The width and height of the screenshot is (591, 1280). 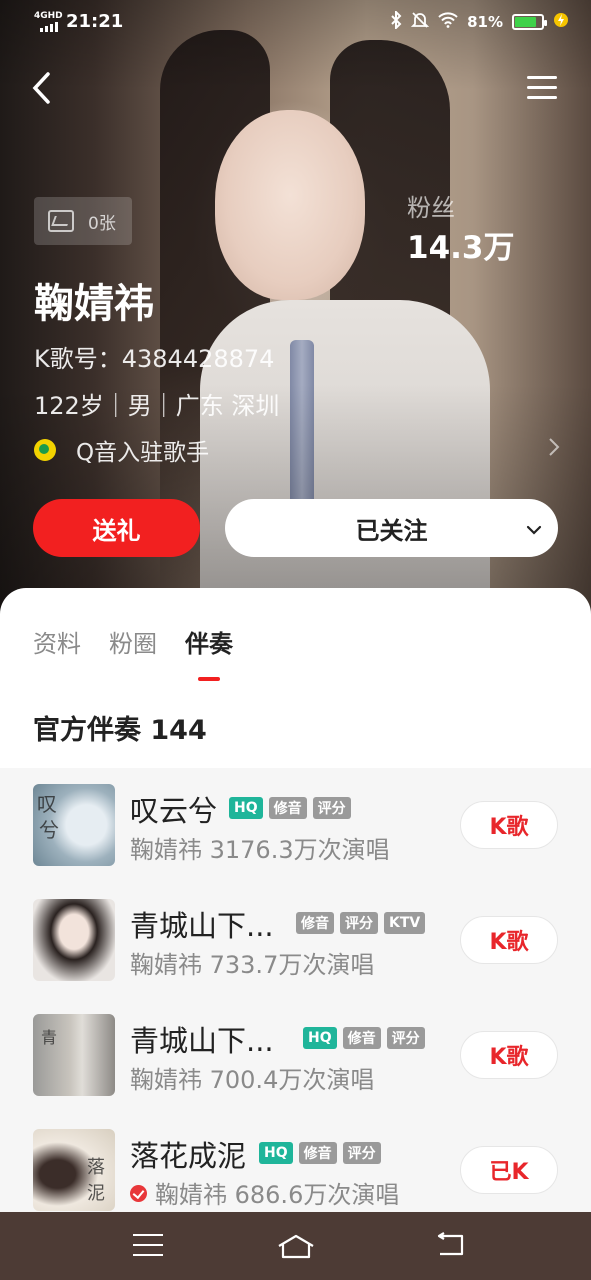 What do you see at coordinates (295, 940) in the screenshot?
I see `list-item: 青城山下... 修音 评分 KTV 鞠婧祎 733.7万次演唱 K歌` at bounding box center [295, 940].